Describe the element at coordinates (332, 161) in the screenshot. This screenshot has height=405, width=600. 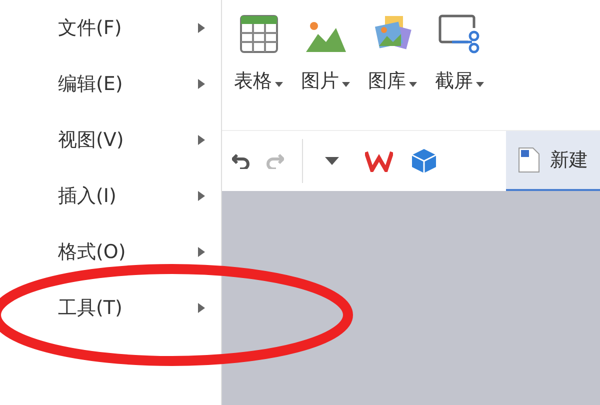
I see `dropdown-caret-icon` at that location.